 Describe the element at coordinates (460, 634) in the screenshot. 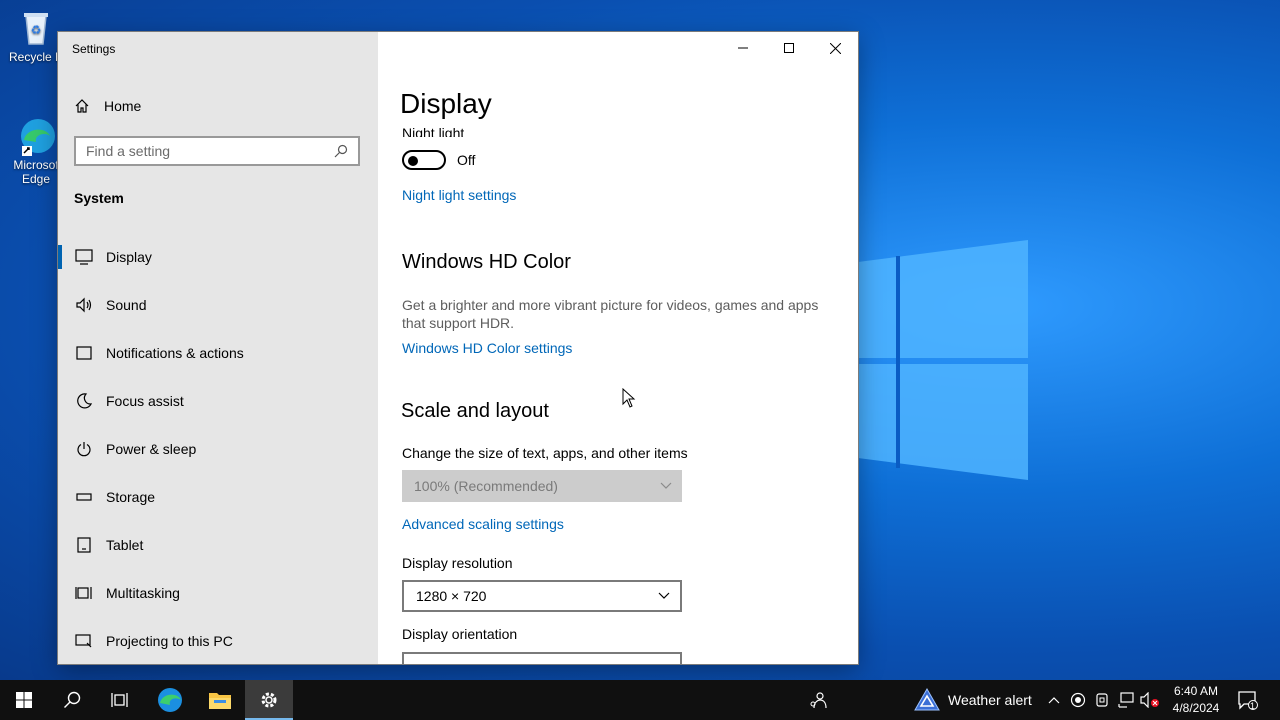

I see `orientation-label: Display orientation` at that location.